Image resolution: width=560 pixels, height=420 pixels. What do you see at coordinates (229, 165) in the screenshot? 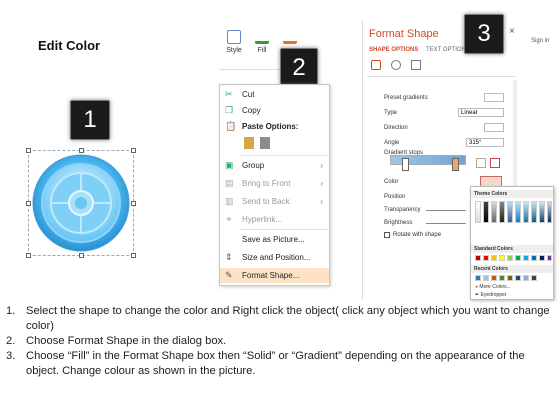
I see `group-icon: ▣` at bounding box center [229, 165].